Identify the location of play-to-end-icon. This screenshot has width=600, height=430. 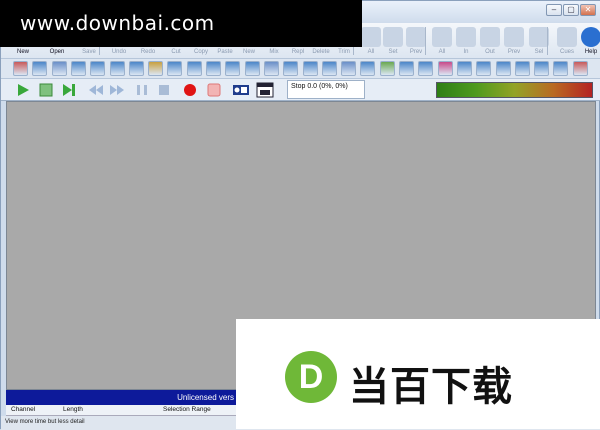
(69, 90).